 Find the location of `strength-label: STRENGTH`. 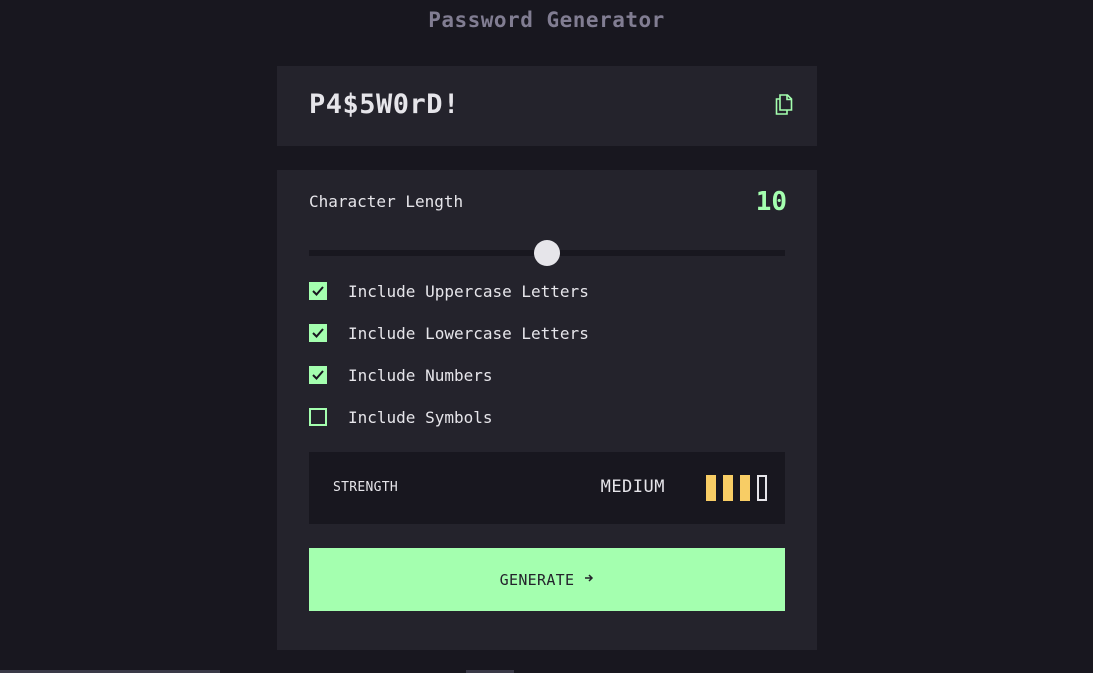

strength-label: STRENGTH is located at coordinates (366, 487).